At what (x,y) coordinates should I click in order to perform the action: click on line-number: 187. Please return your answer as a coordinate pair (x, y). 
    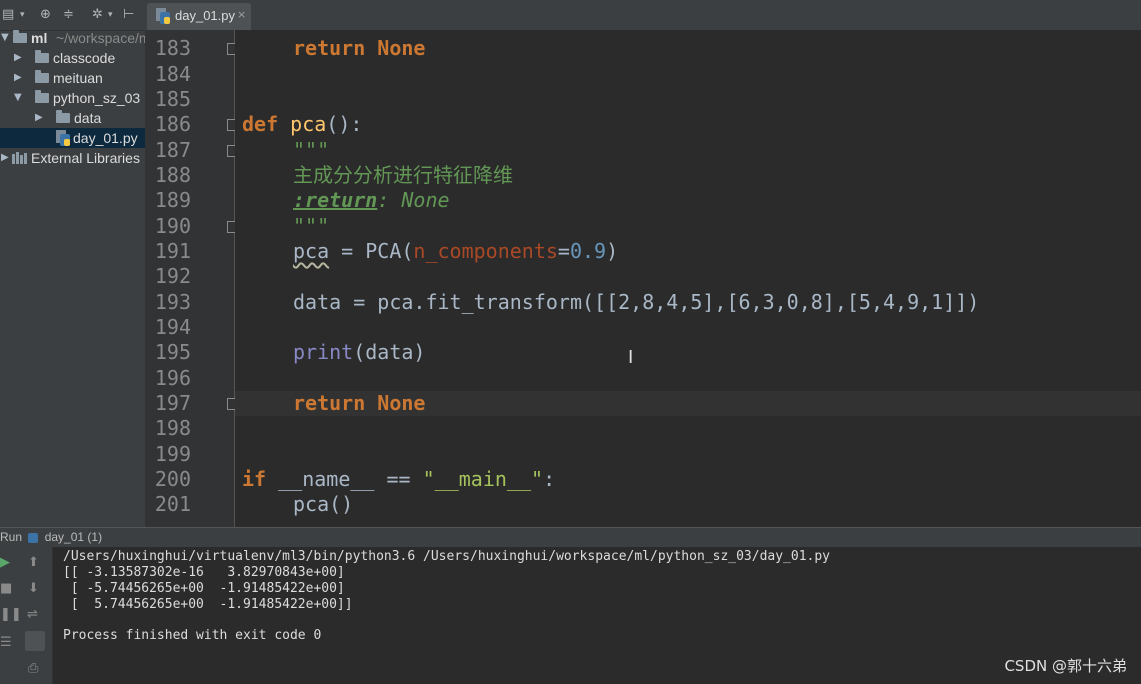
    Looking at the image, I should click on (172, 150).